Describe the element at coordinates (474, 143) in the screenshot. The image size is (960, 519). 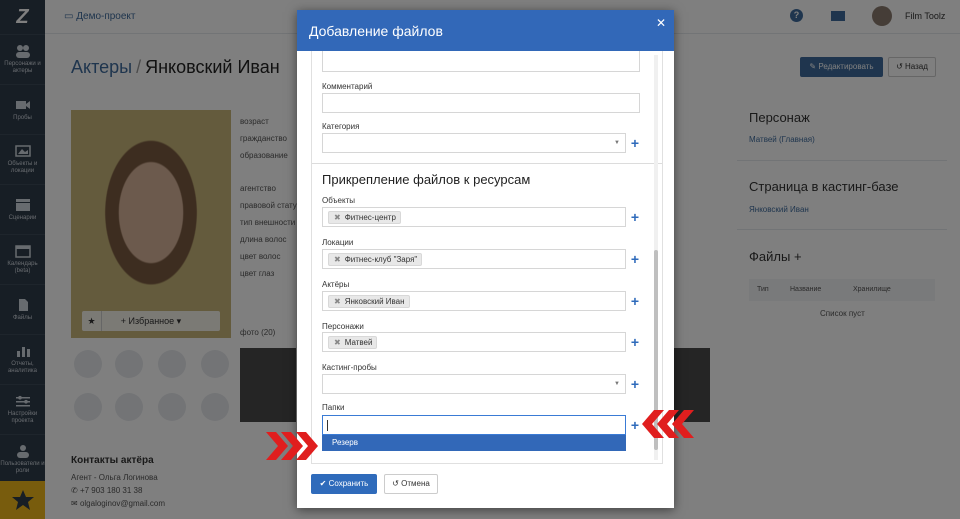
I see `category-select: ▼` at that location.